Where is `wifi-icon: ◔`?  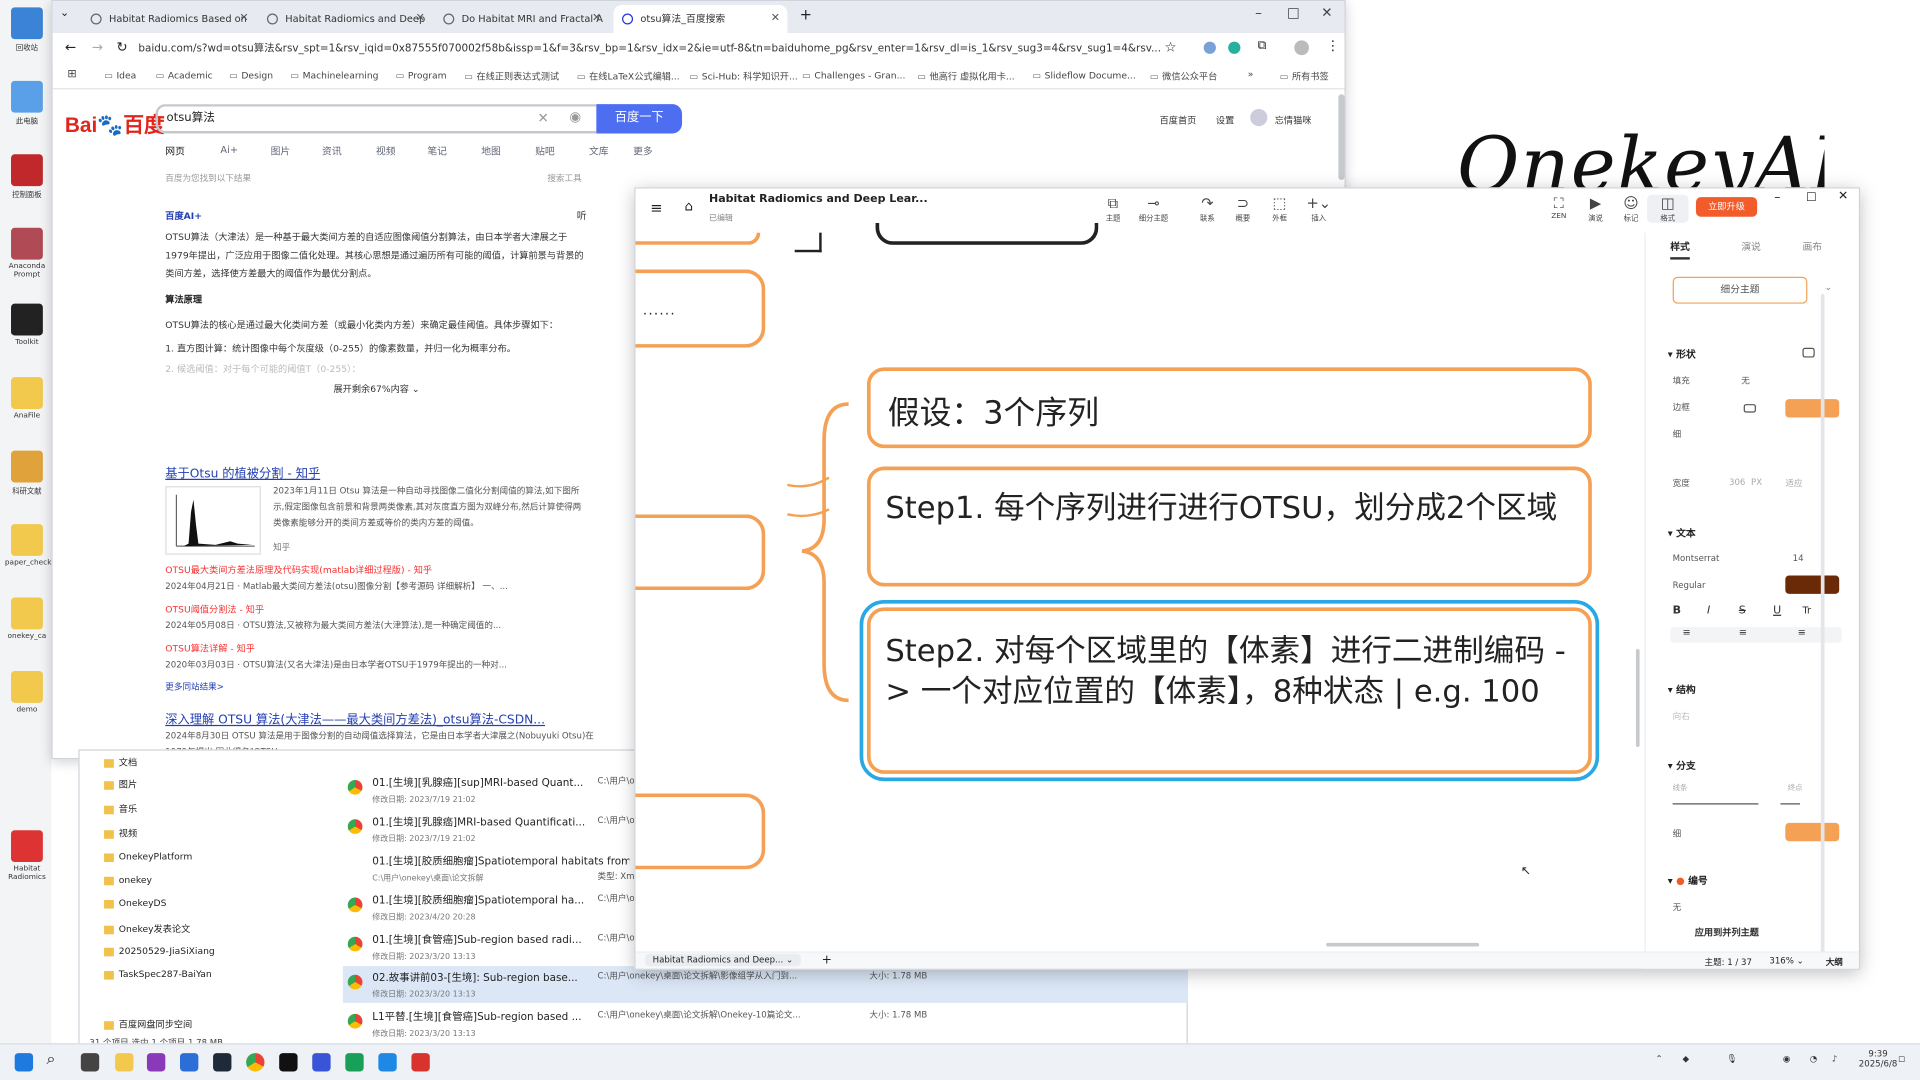 wifi-icon: ◔ is located at coordinates (1813, 1059).